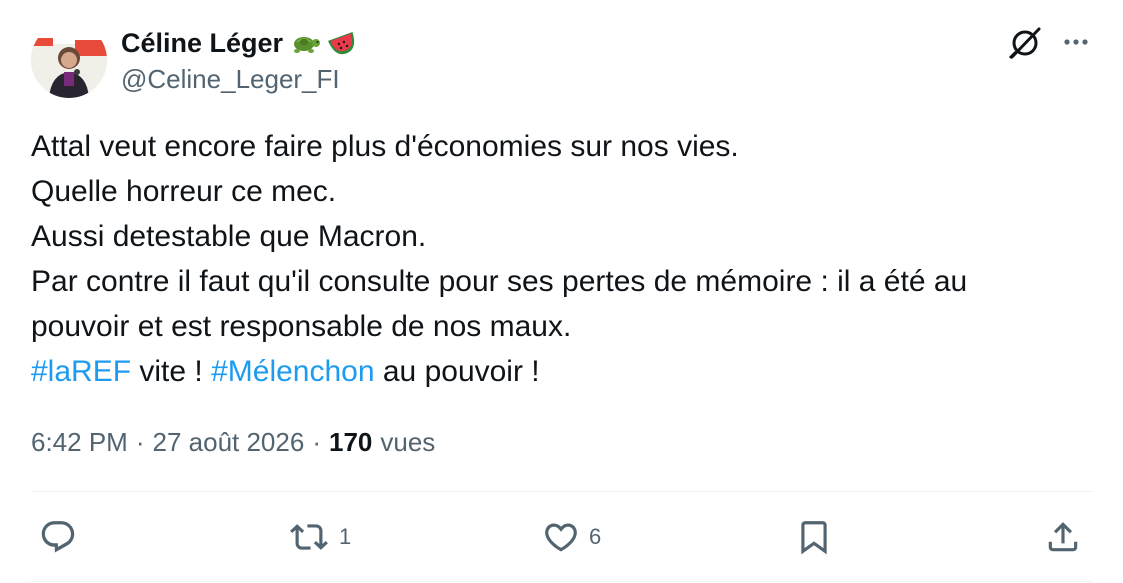  I want to click on retweet-count: 1, so click(345, 536).